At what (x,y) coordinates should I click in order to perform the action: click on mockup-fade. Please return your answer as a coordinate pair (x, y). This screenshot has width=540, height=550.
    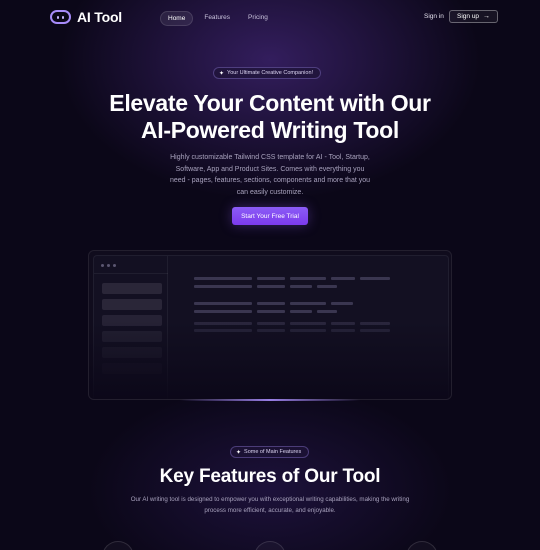
    Looking at the image, I should click on (270, 360).